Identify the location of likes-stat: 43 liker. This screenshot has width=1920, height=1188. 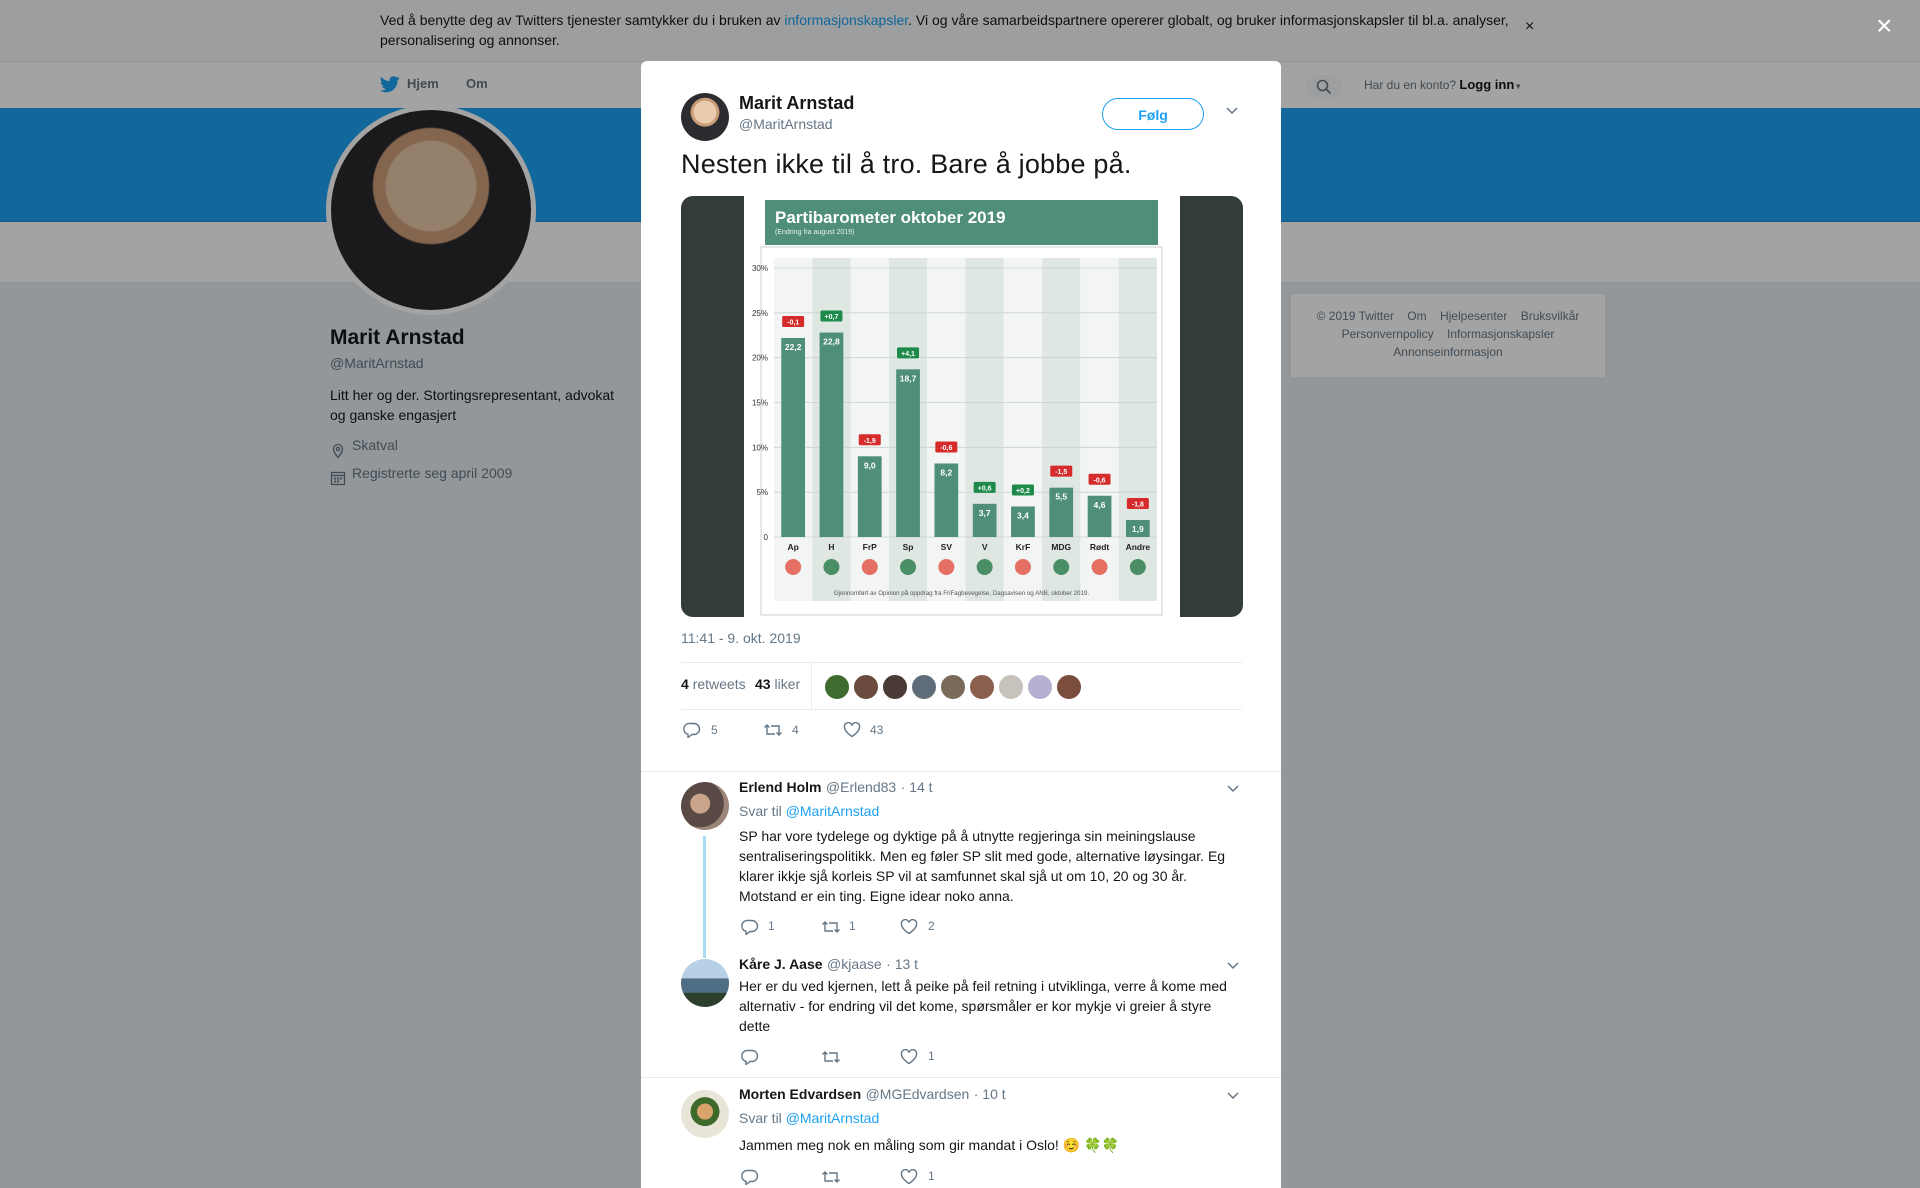
(777, 684).